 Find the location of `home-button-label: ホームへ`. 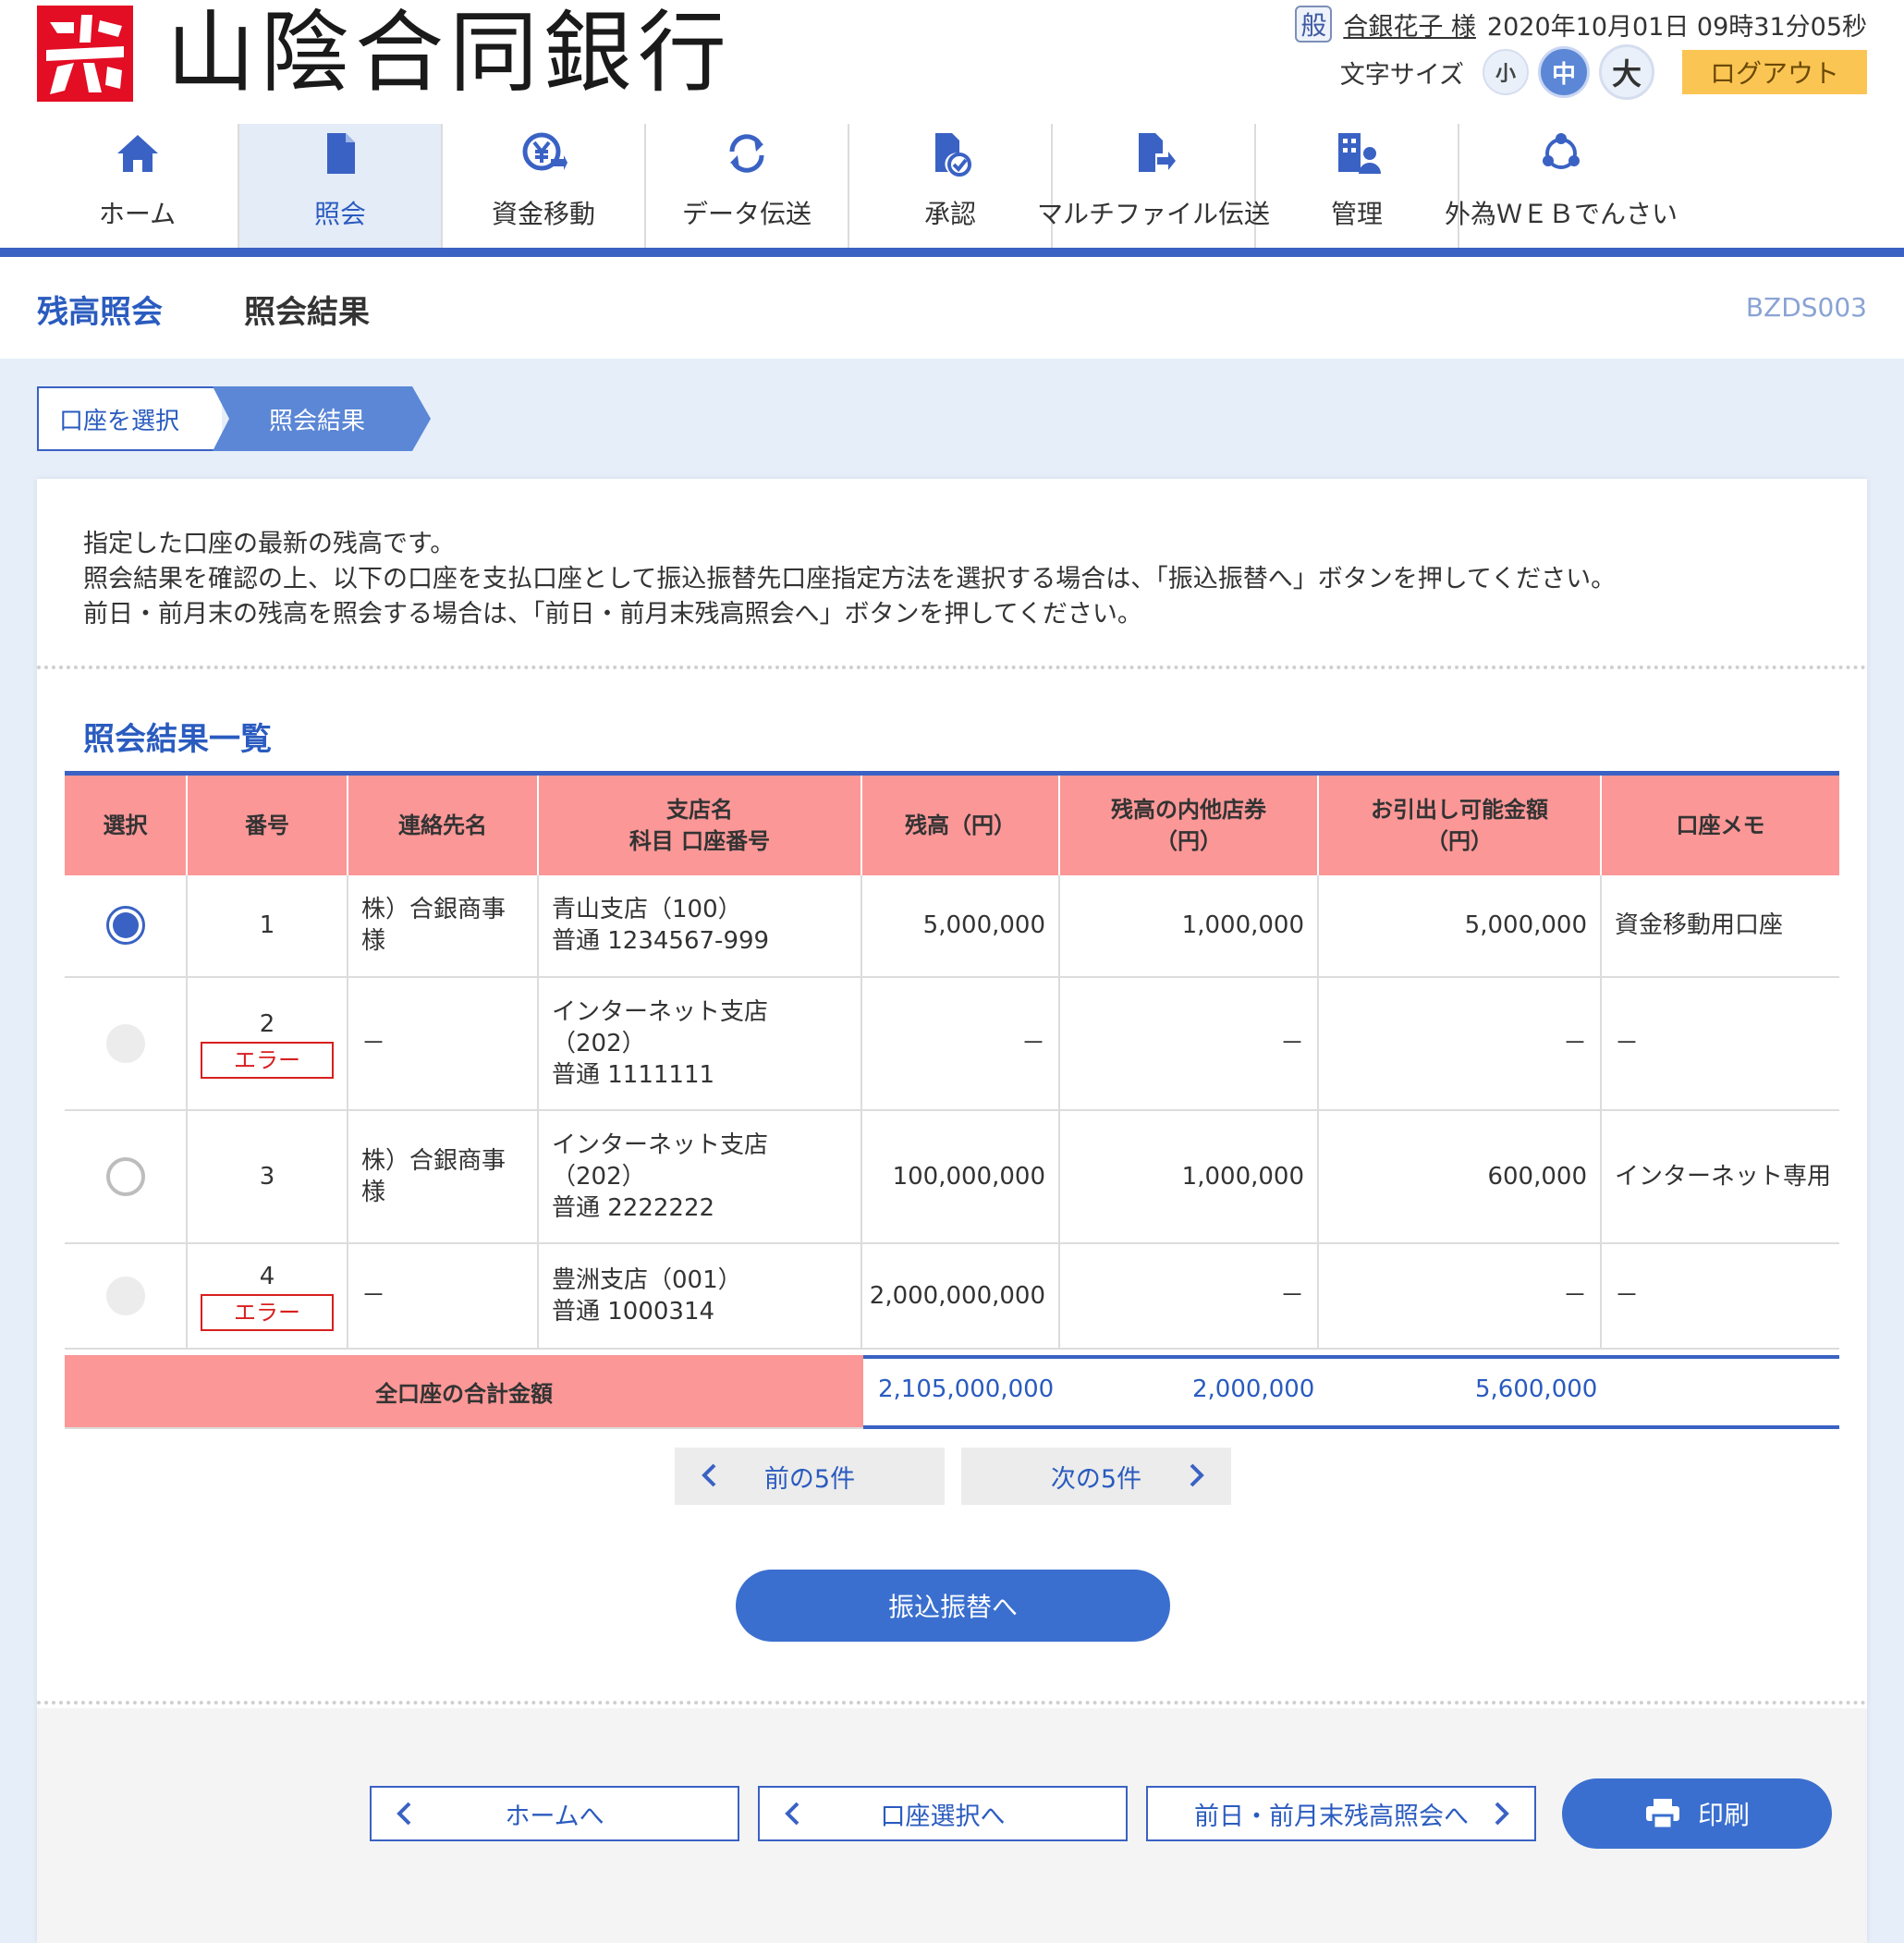

home-button-label: ホームへ is located at coordinates (554, 1816).